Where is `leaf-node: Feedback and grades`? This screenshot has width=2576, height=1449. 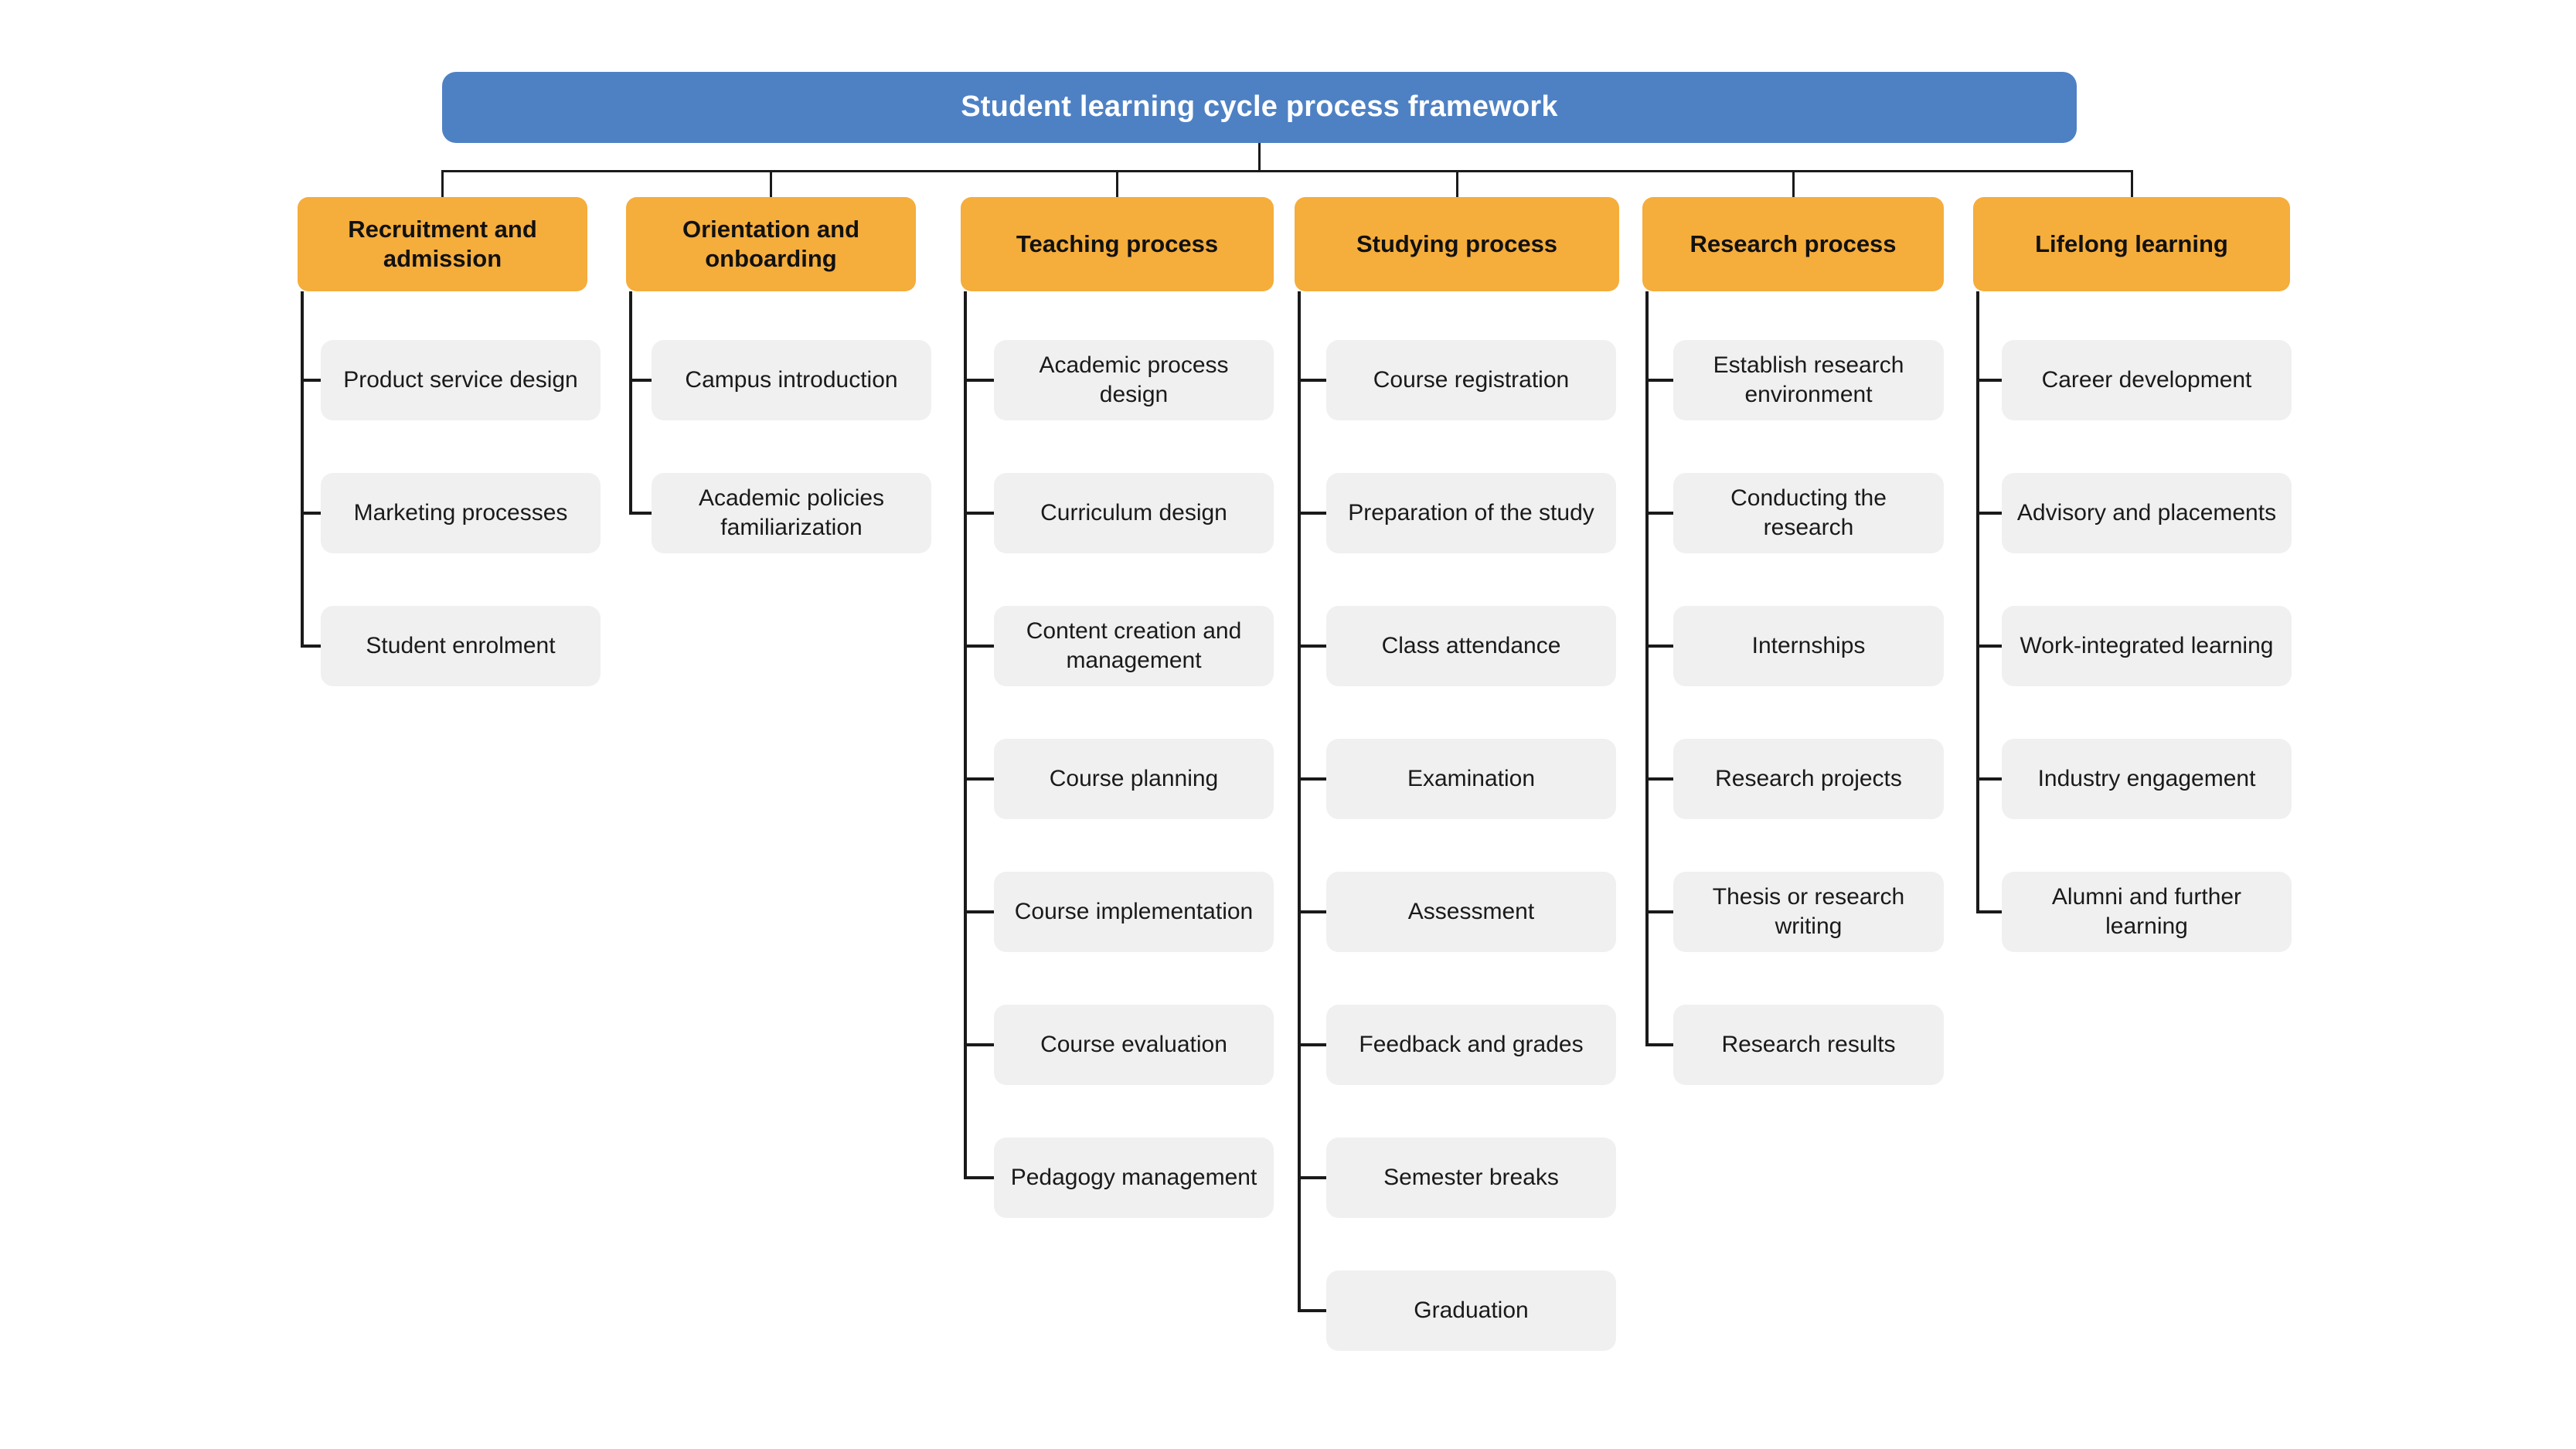 leaf-node: Feedback and grades is located at coordinates (1471, 1045).